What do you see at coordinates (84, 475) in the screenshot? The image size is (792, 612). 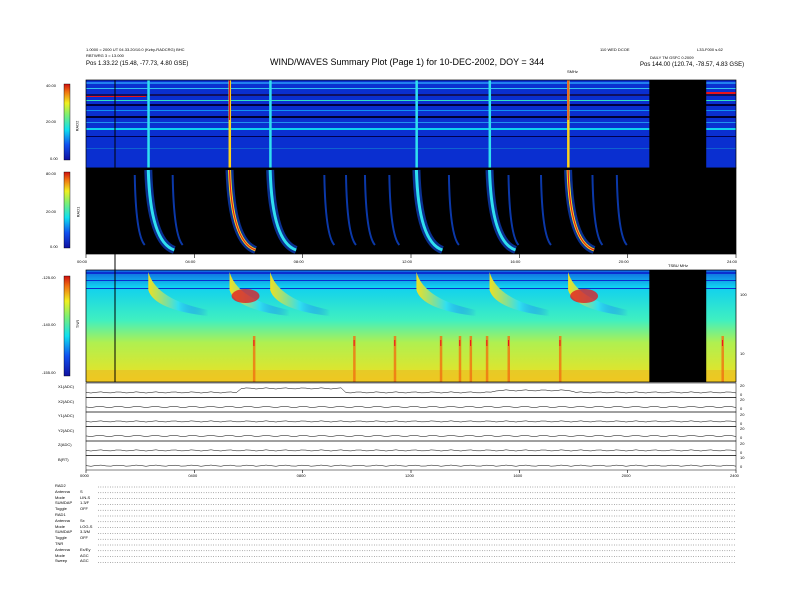 I see `bottom-axis-label: 0000` at bounding box center [84, 475].